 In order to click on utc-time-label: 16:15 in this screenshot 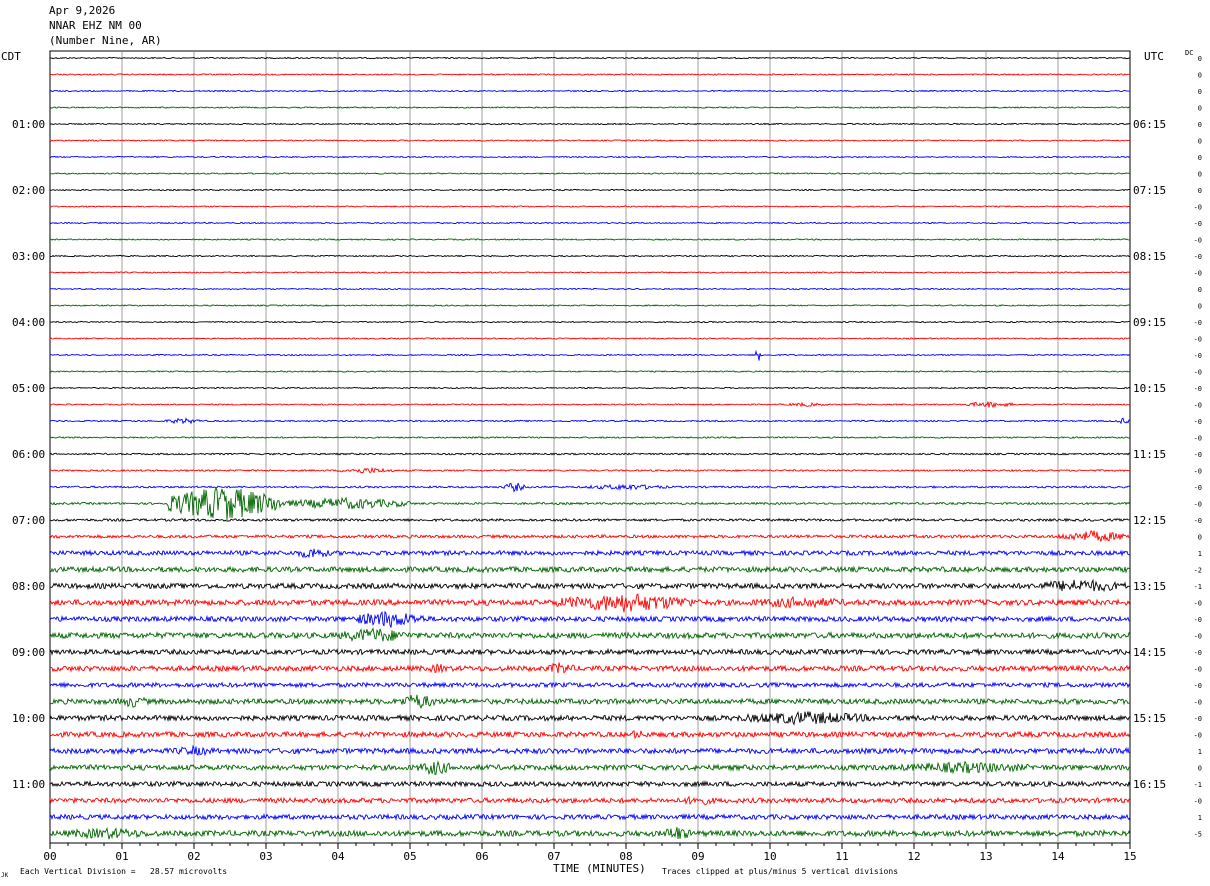, I will do `click(1149, 784)`.